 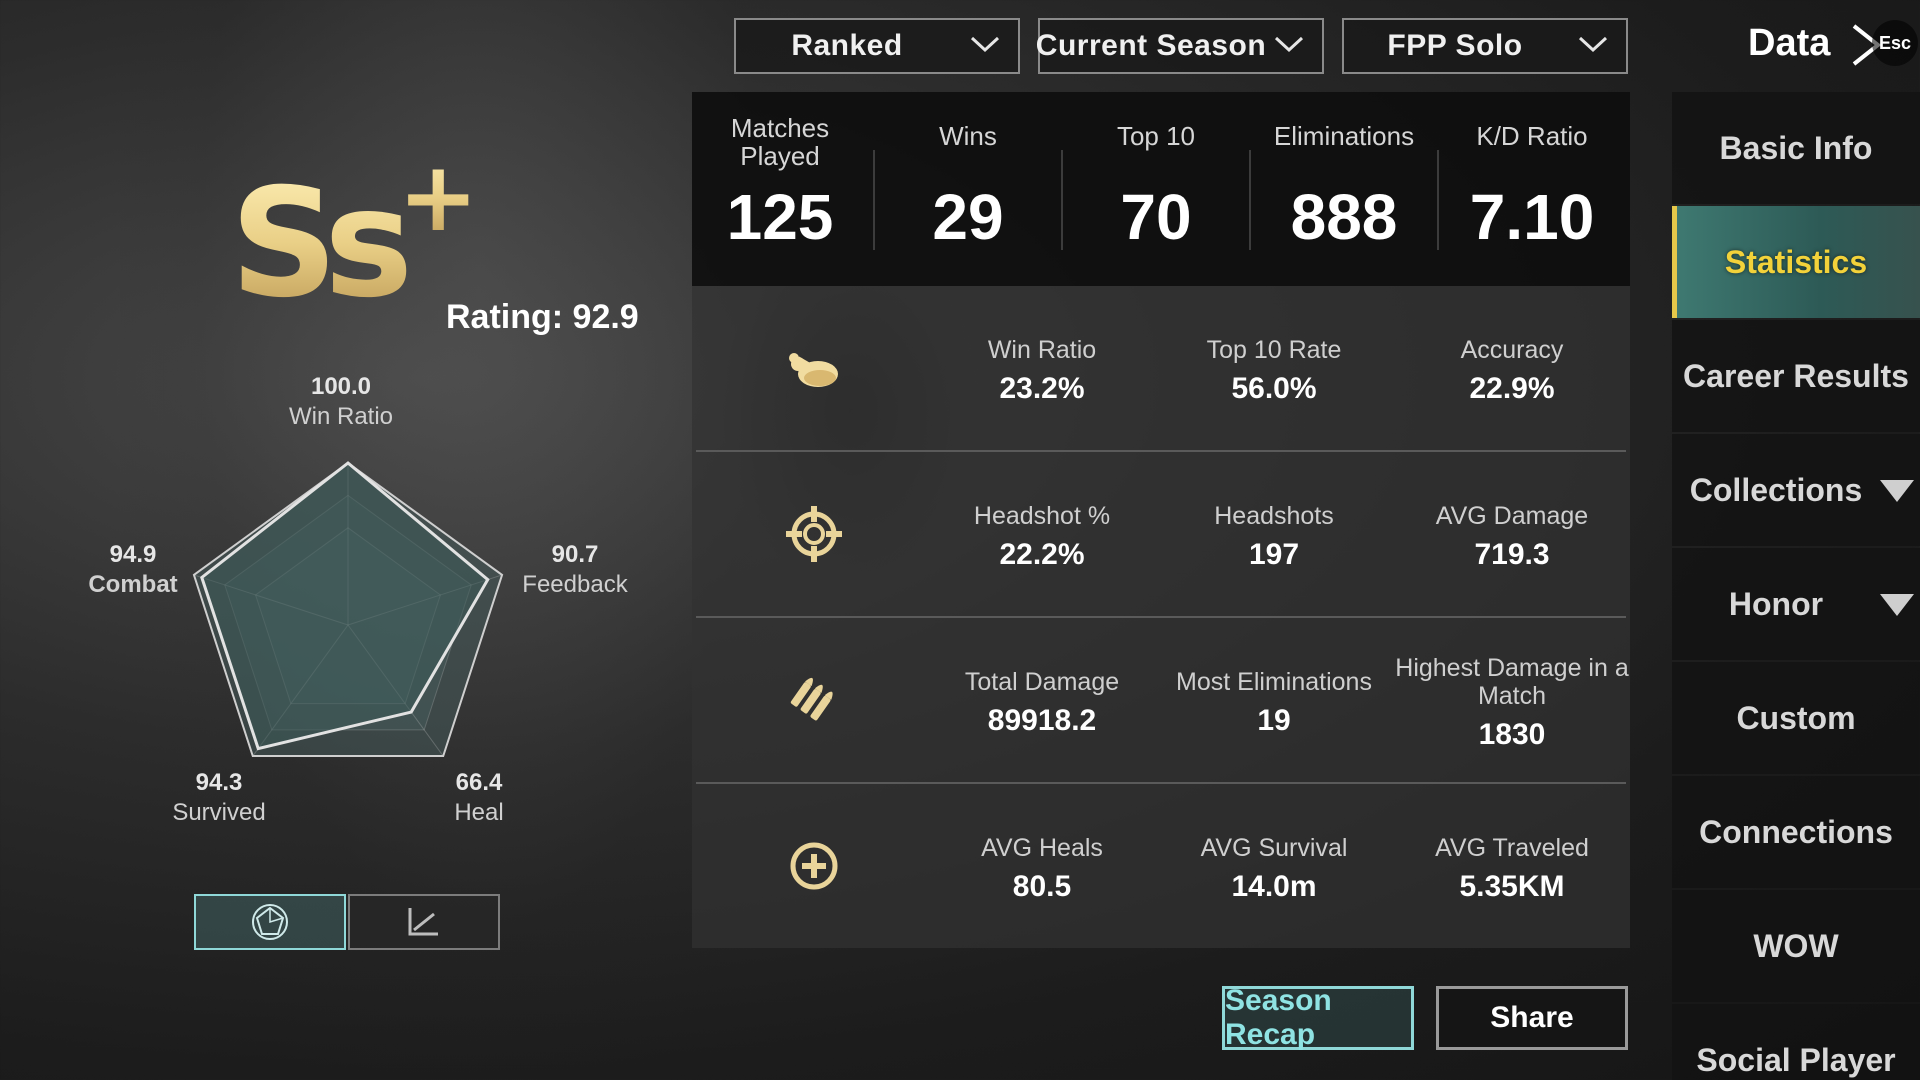 I want to click on stat-label: Most Eliminations, so click(x=1274, y=682).